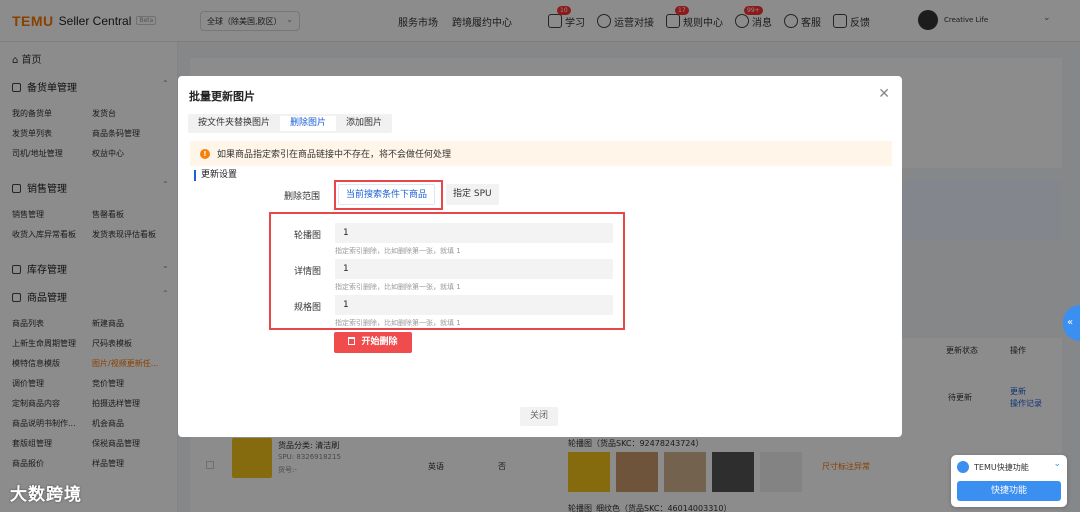 The height and width of the screenshot is (512, 1080). I want to click on tab-replace-by-folder: 按文件夹替换图片, so click(234, 123).